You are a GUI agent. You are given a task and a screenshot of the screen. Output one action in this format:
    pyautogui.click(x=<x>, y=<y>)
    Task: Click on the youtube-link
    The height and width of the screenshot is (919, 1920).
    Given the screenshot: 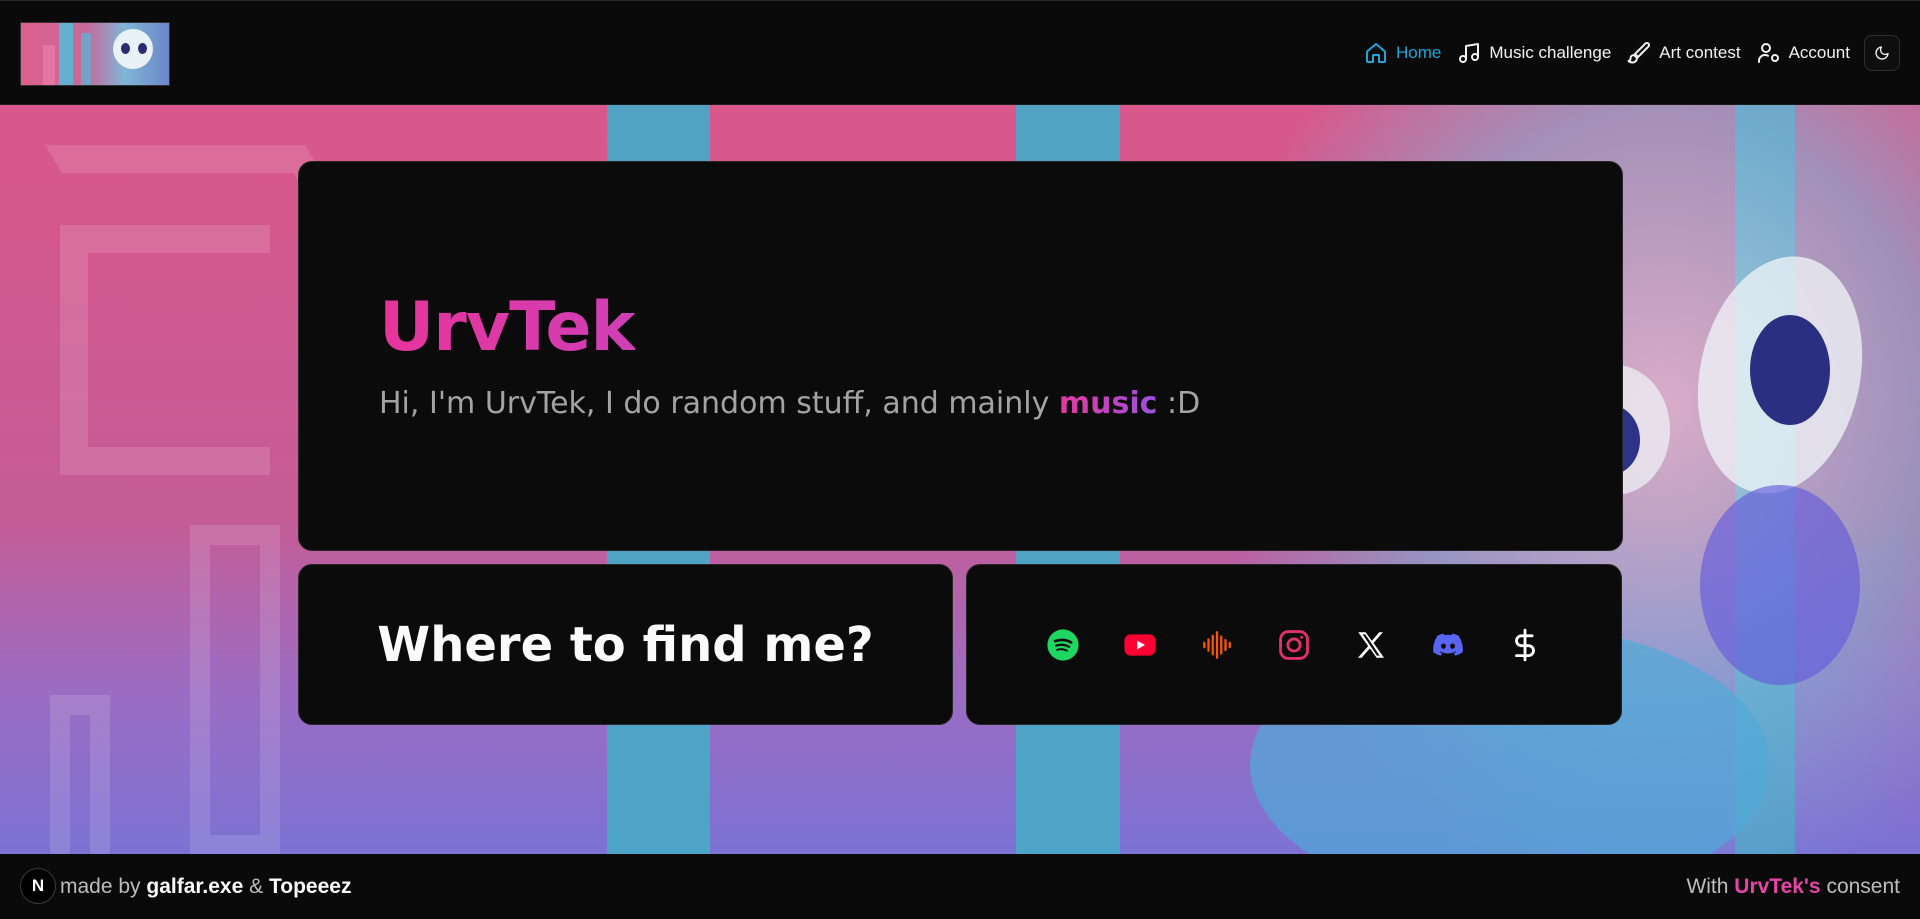 What is the action you would take?
    pyautogui.click(x=1140, y=645)
    